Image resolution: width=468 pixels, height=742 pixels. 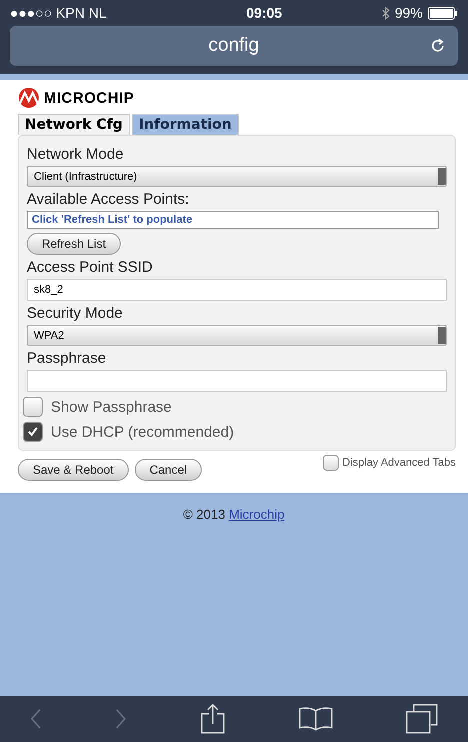 What do you see at coordinates (438, 46) in the screenshot?
I see `reload-icon` at bounding box center [438, 46].